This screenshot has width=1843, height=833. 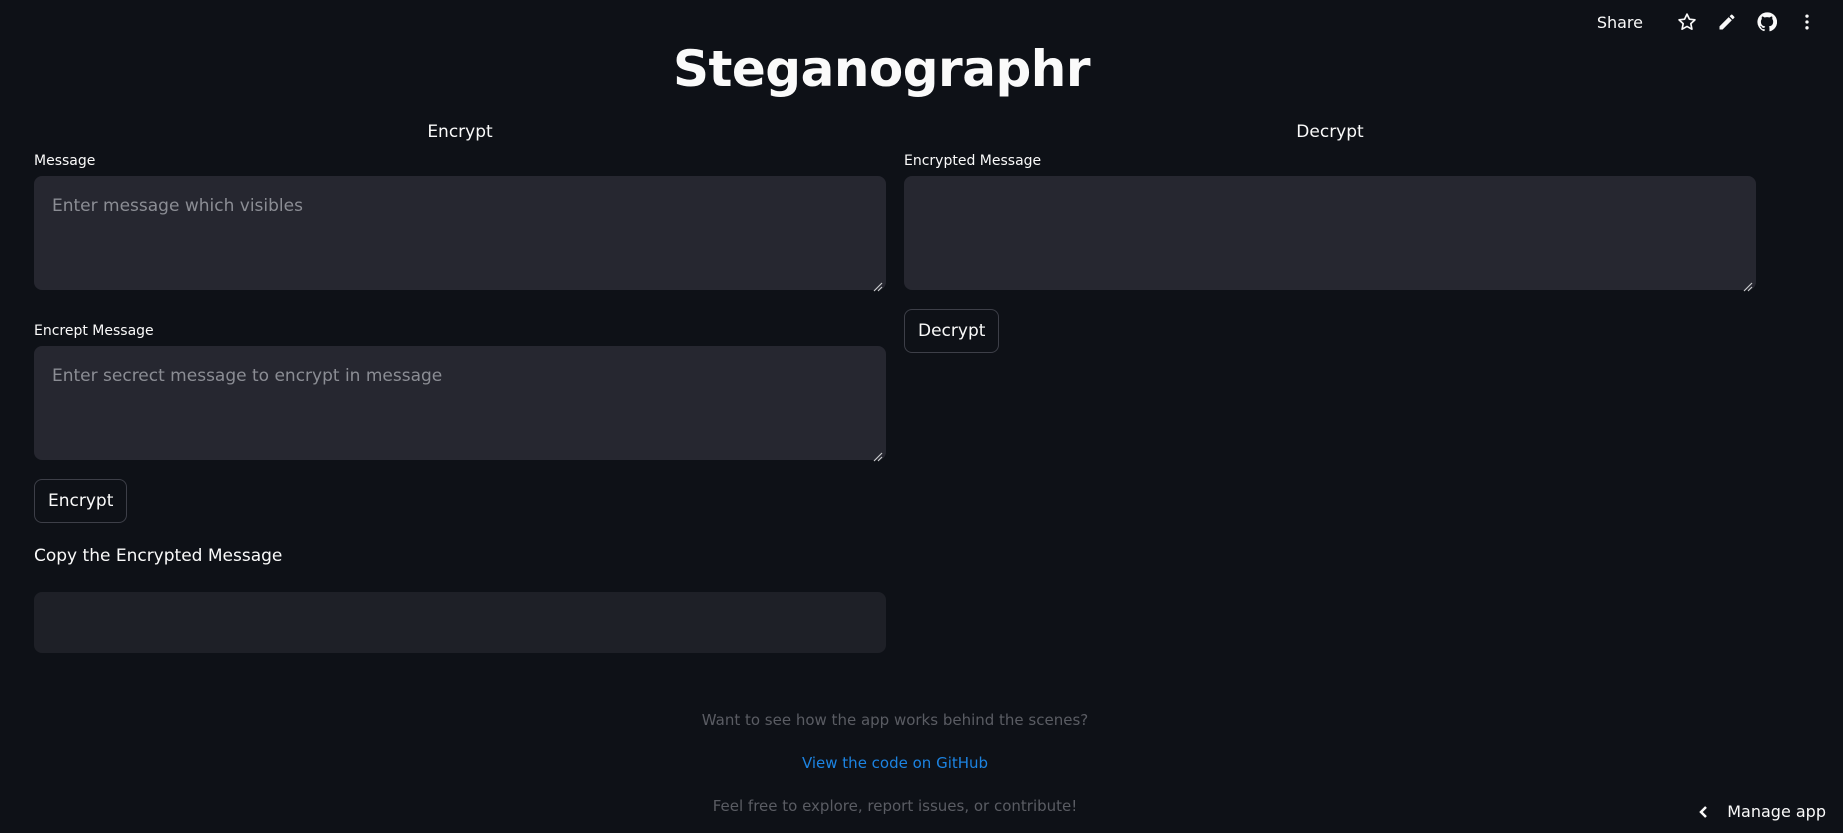 What do you see at coordinates (973, 161) in the screenshot?
I see `encrypted-message-label: Encrypted Message` at bounding box center [973, 161].